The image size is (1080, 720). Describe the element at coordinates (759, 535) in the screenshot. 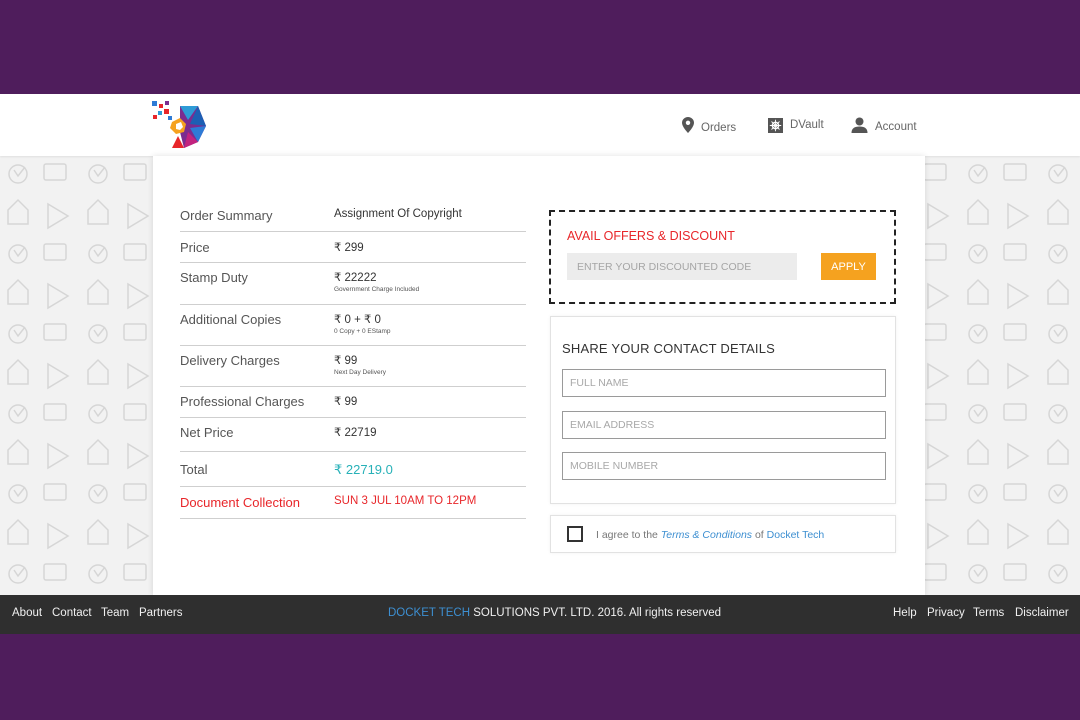

I see `agree-of: of` at that location.